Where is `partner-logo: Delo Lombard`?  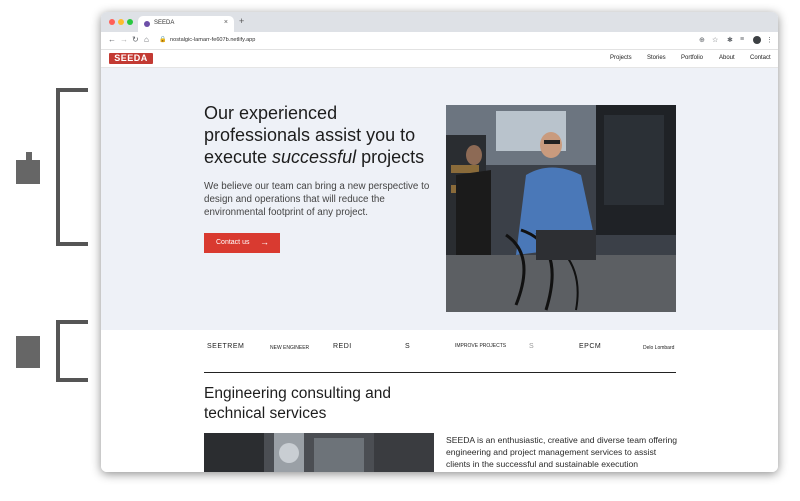
partner-logo: Delo Lombard is located at coordinates (659, 348).